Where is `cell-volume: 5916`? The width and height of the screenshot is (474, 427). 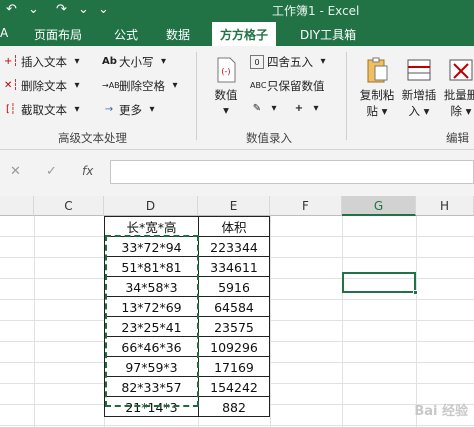
cell-volume: 5916 is located at coordinates (234, 286).